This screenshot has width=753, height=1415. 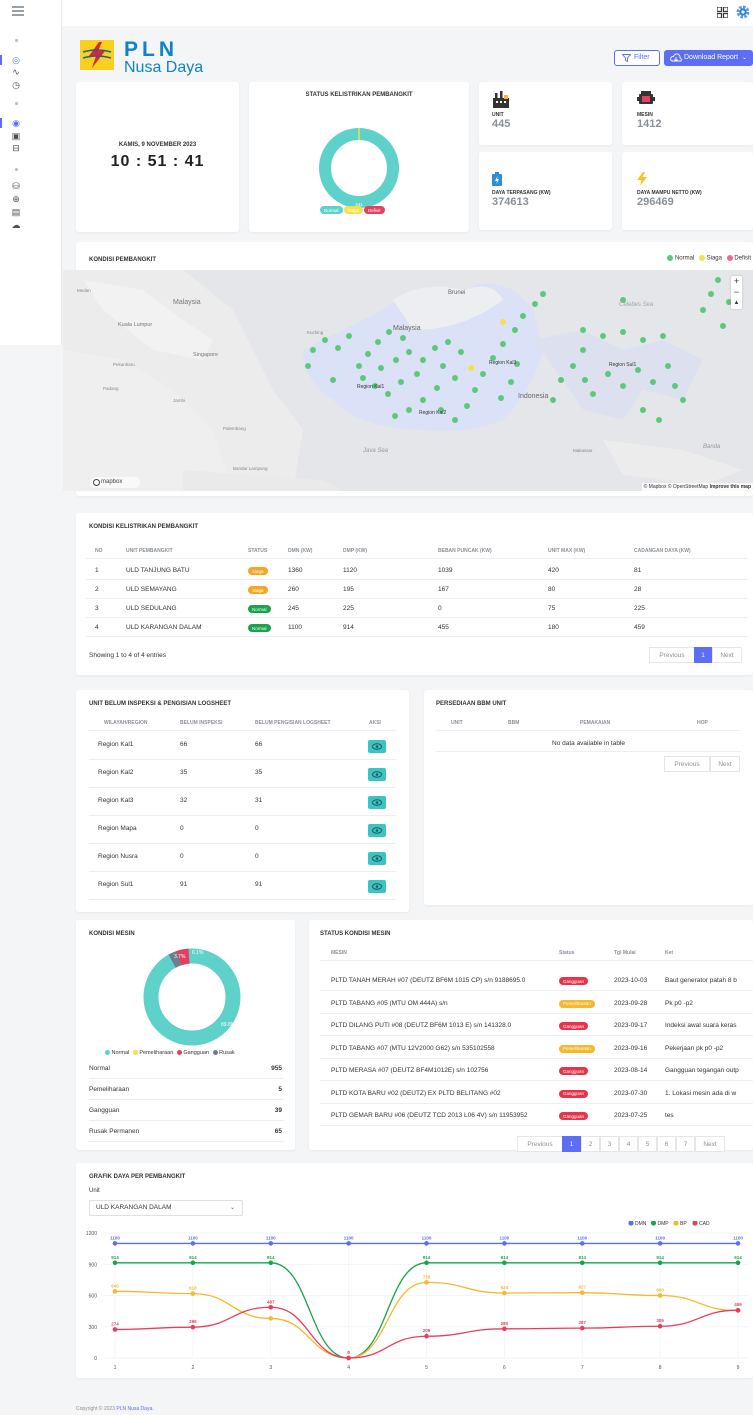 I want to click on legend-label-dmn: DMN, so click(x=641, y=1224).